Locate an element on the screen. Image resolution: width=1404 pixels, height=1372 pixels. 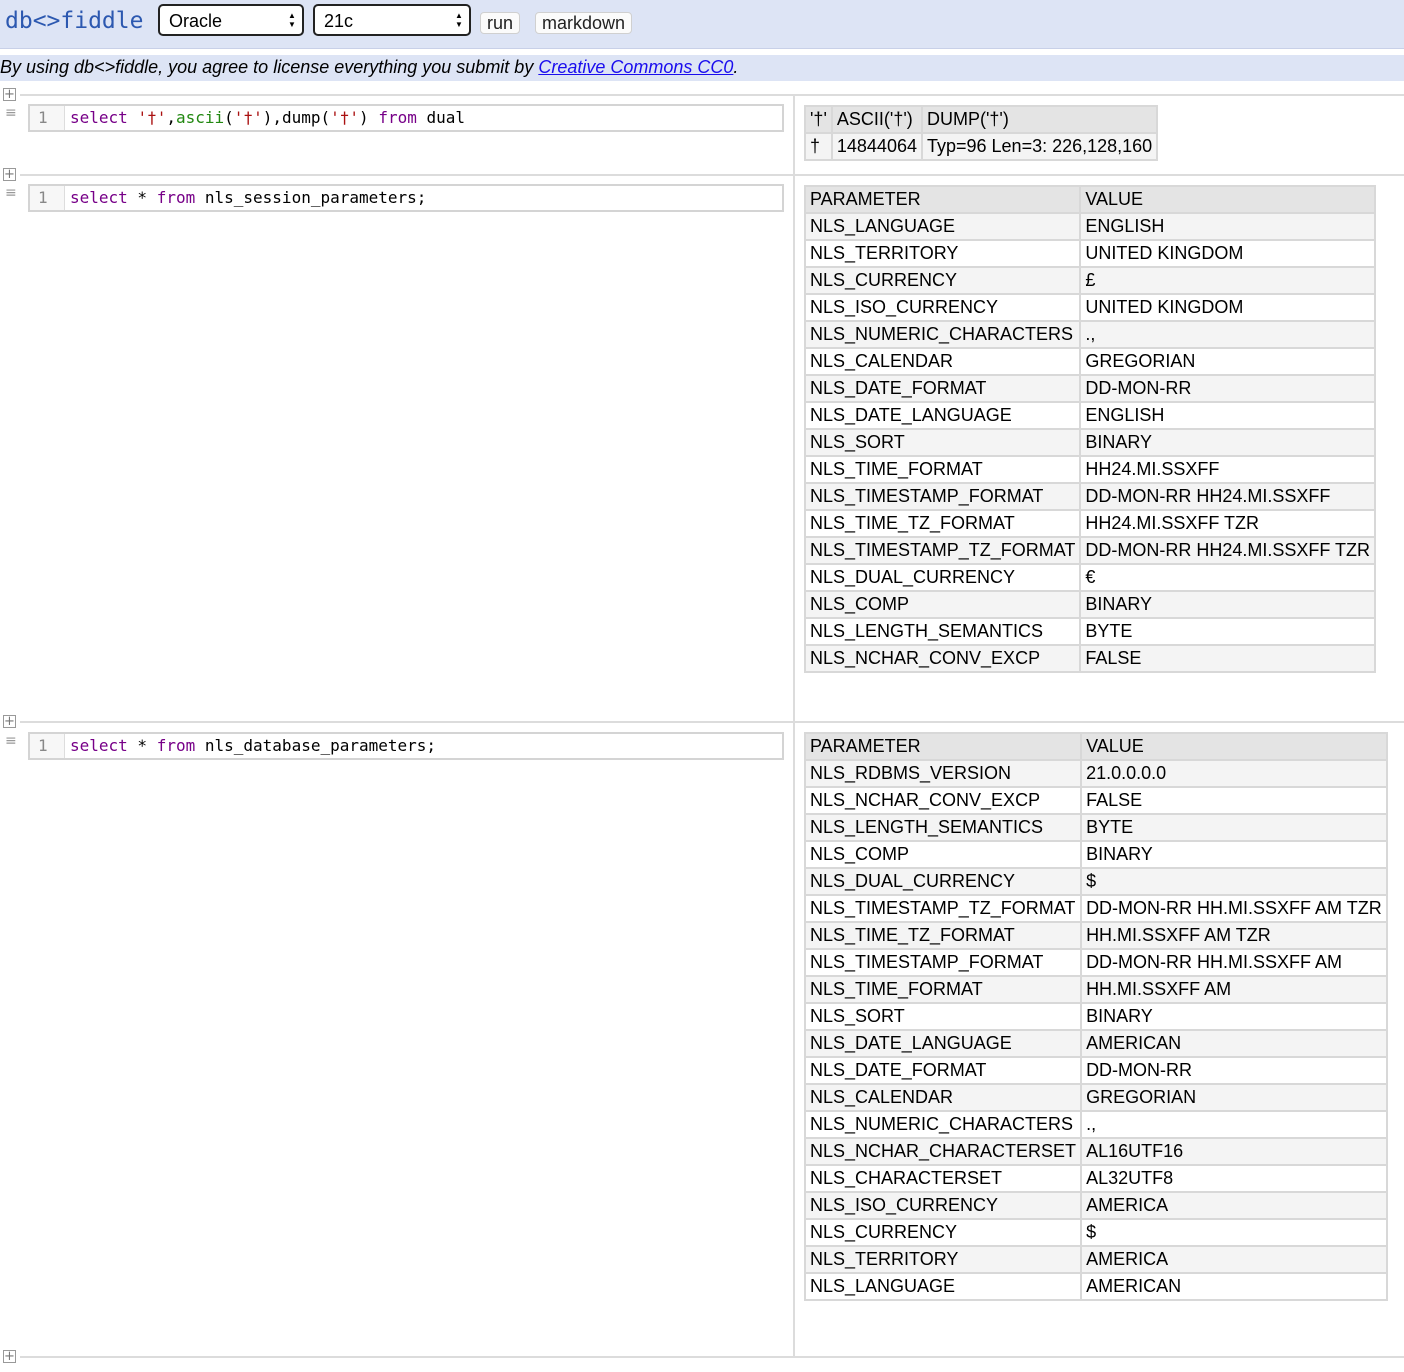
database-select: Oracle ▲ ▼ is located at coordinates (231, 20).